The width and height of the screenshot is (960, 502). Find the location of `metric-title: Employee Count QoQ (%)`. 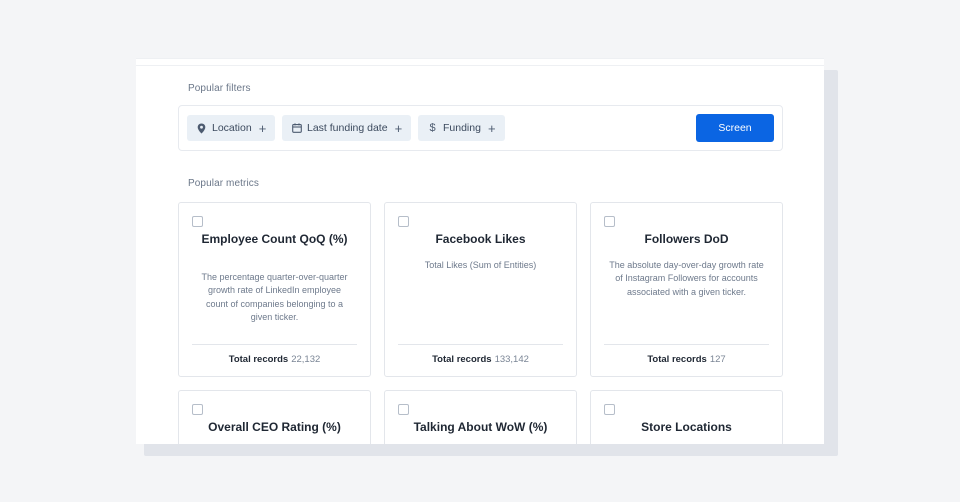

metric-title: Employee Count QoQ (%) is located at coordinates (274, 239).